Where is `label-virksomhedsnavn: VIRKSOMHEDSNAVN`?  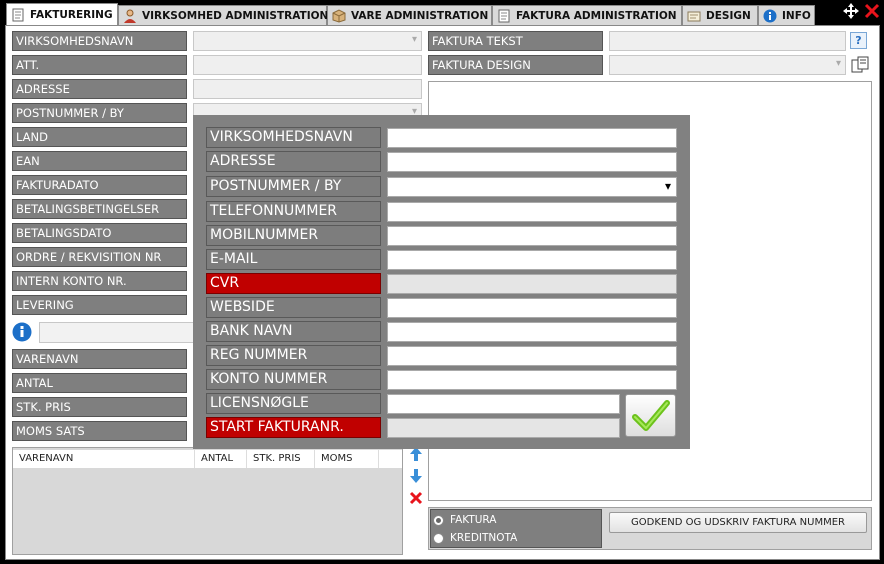
label-virksomhedsnavn: VIRKSOMHEDSNAVN is located at coordinates (99, 41).